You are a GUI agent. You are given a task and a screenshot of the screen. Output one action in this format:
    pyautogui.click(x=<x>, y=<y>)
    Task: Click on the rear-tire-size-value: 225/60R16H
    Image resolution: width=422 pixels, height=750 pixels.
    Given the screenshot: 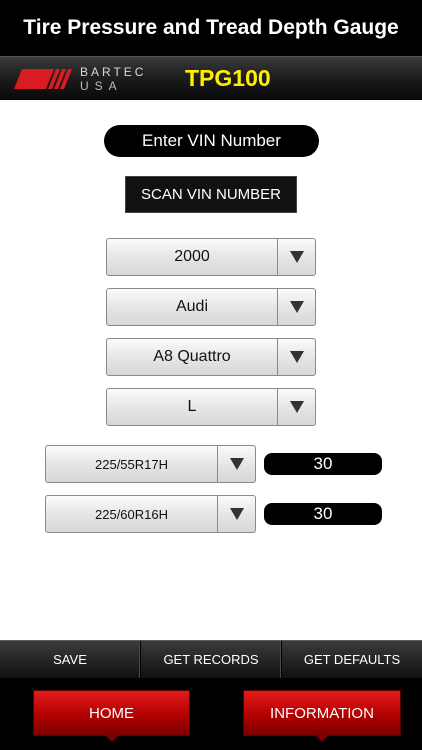 What is the action you would take?
    pyautogui.click(x=131, y=514)
    